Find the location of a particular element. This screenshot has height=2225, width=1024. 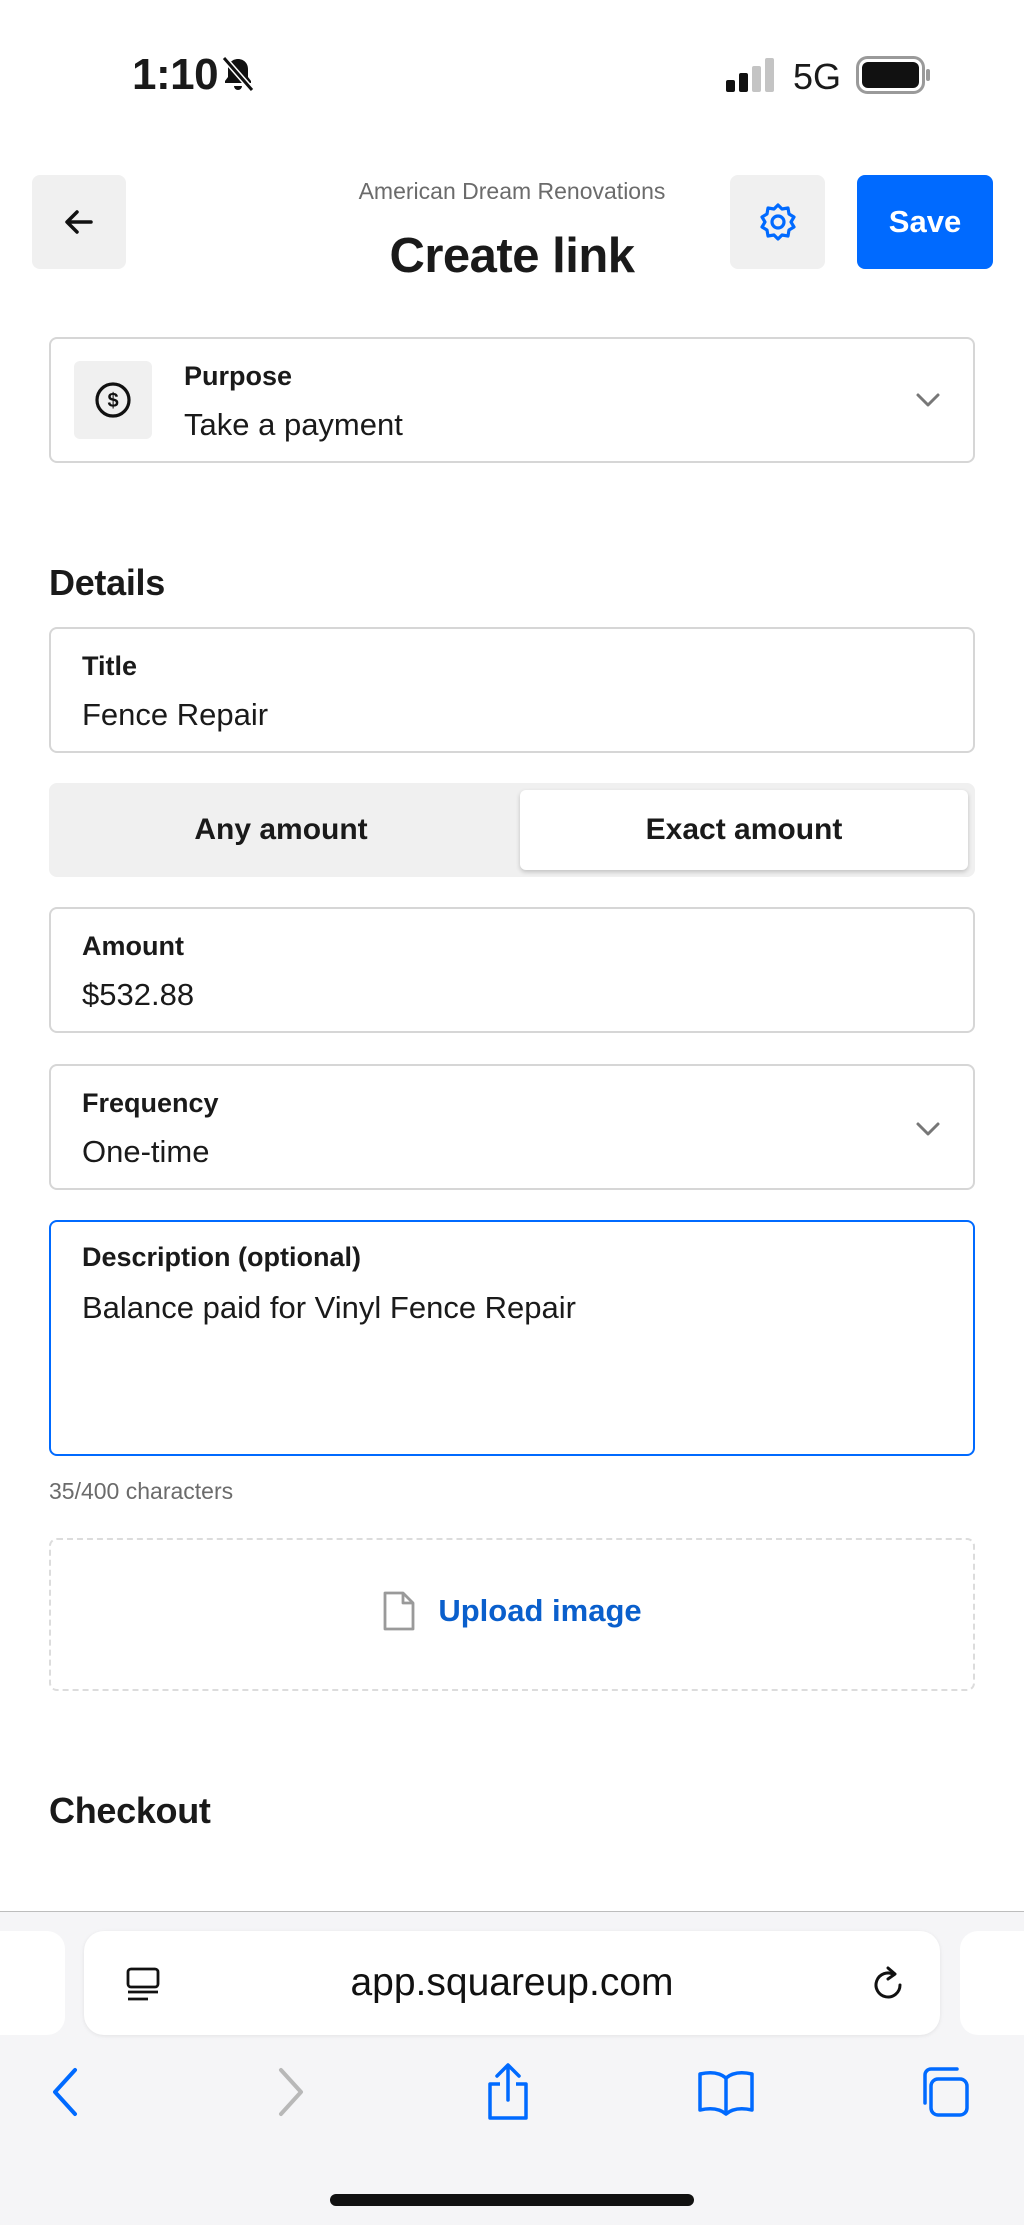

signal-icon is located at coordinates (750, 75).